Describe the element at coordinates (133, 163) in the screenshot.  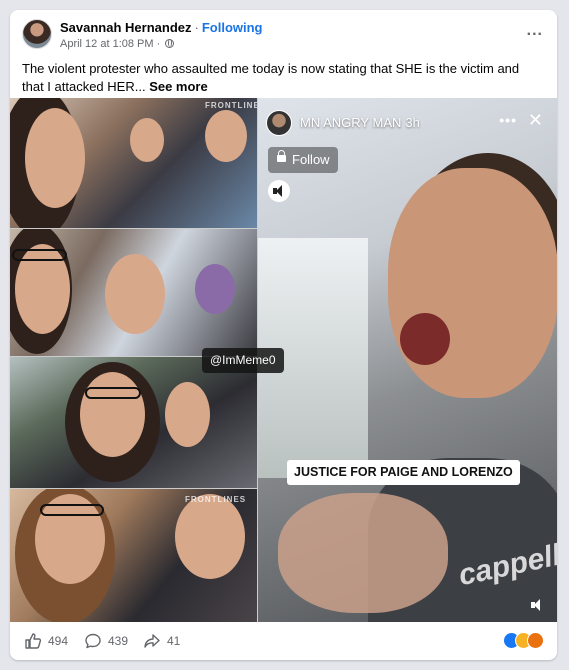
I see `collage-photo-1: FRONTLINES` at that location.